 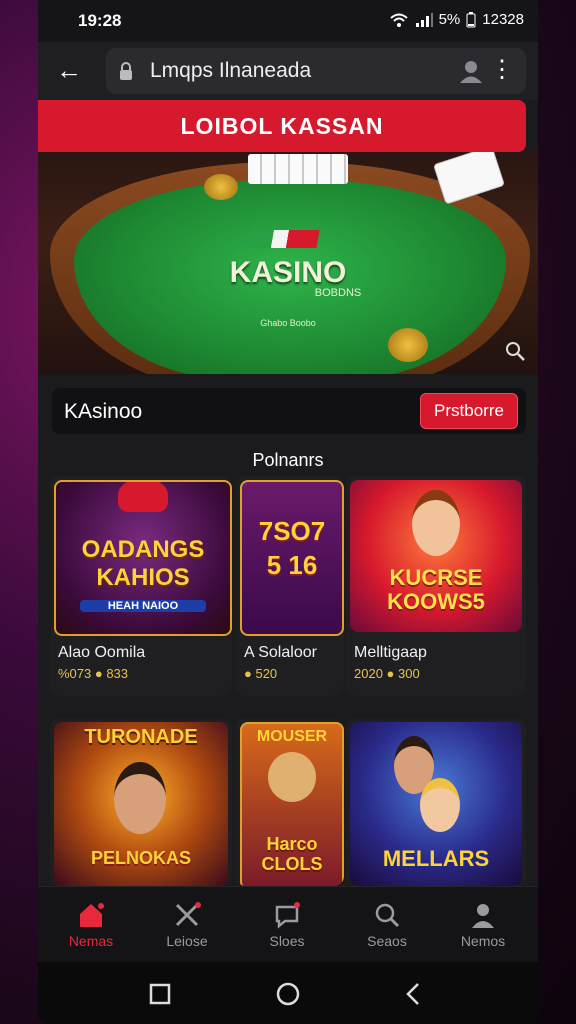 What do you see at coordinates (188, 914) in the screenshot?
I see `tools-icon` at bounding box center [188, 914].